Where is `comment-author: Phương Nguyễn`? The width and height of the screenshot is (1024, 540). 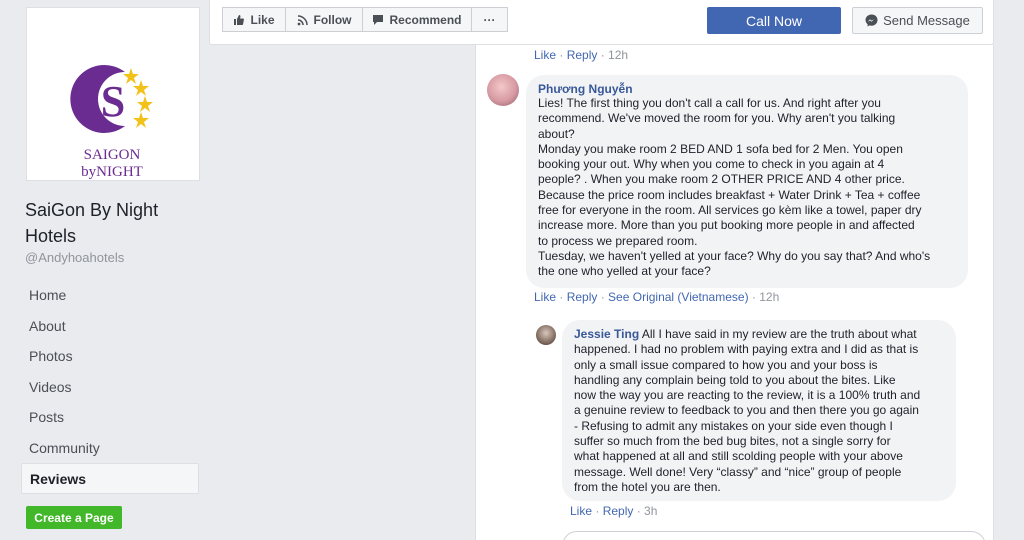 comment-author: Phương Nguyễn is located at coordinates (747, 89).